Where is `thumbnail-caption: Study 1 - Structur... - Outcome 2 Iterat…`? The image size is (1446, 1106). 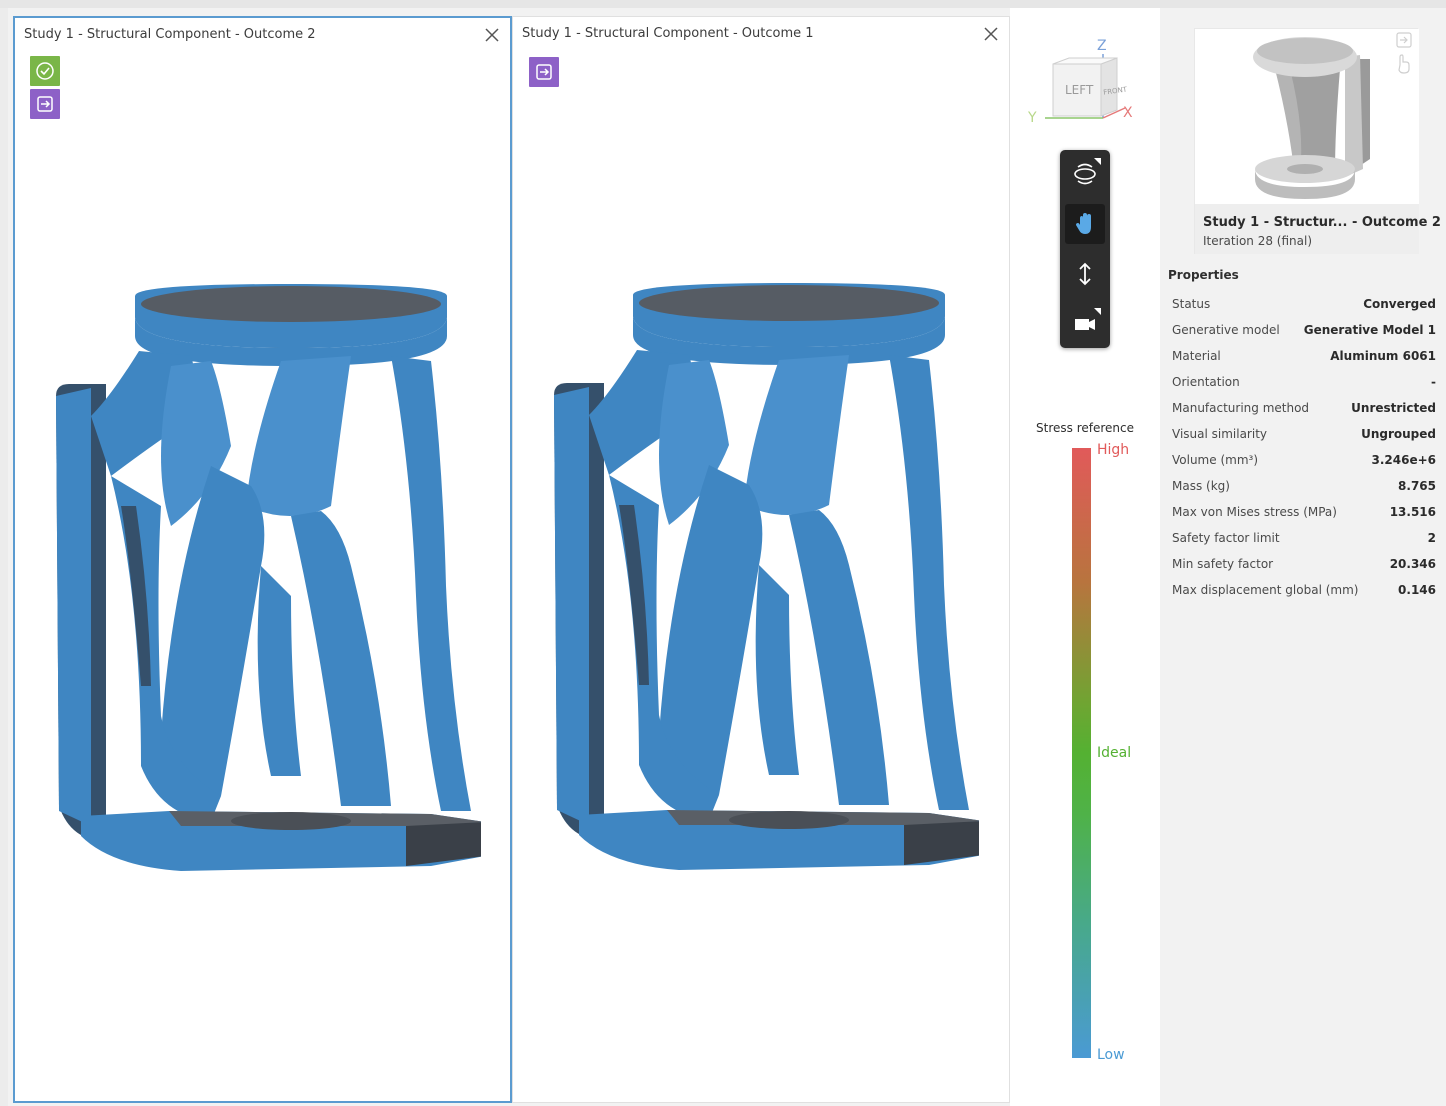 thumbnail-caption: Study 1 - Structur... - Outcome 2 Iterat… is located at coordinates (1318, 229).